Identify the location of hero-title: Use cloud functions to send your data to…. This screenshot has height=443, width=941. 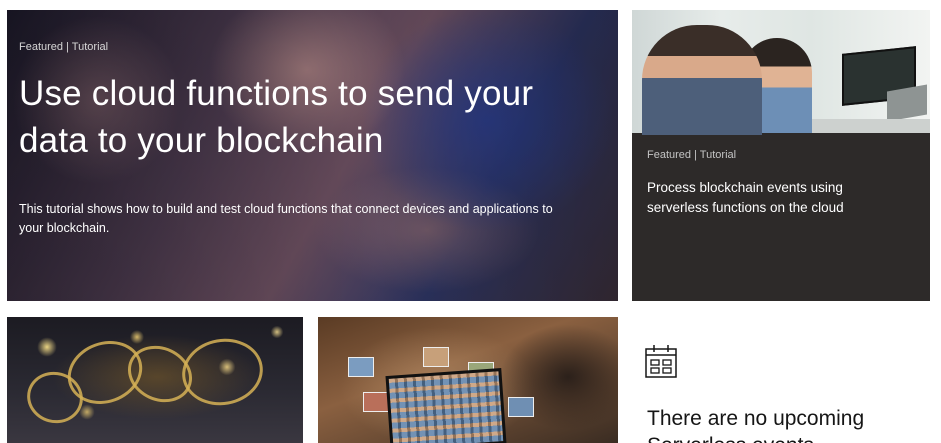
(299, 117).